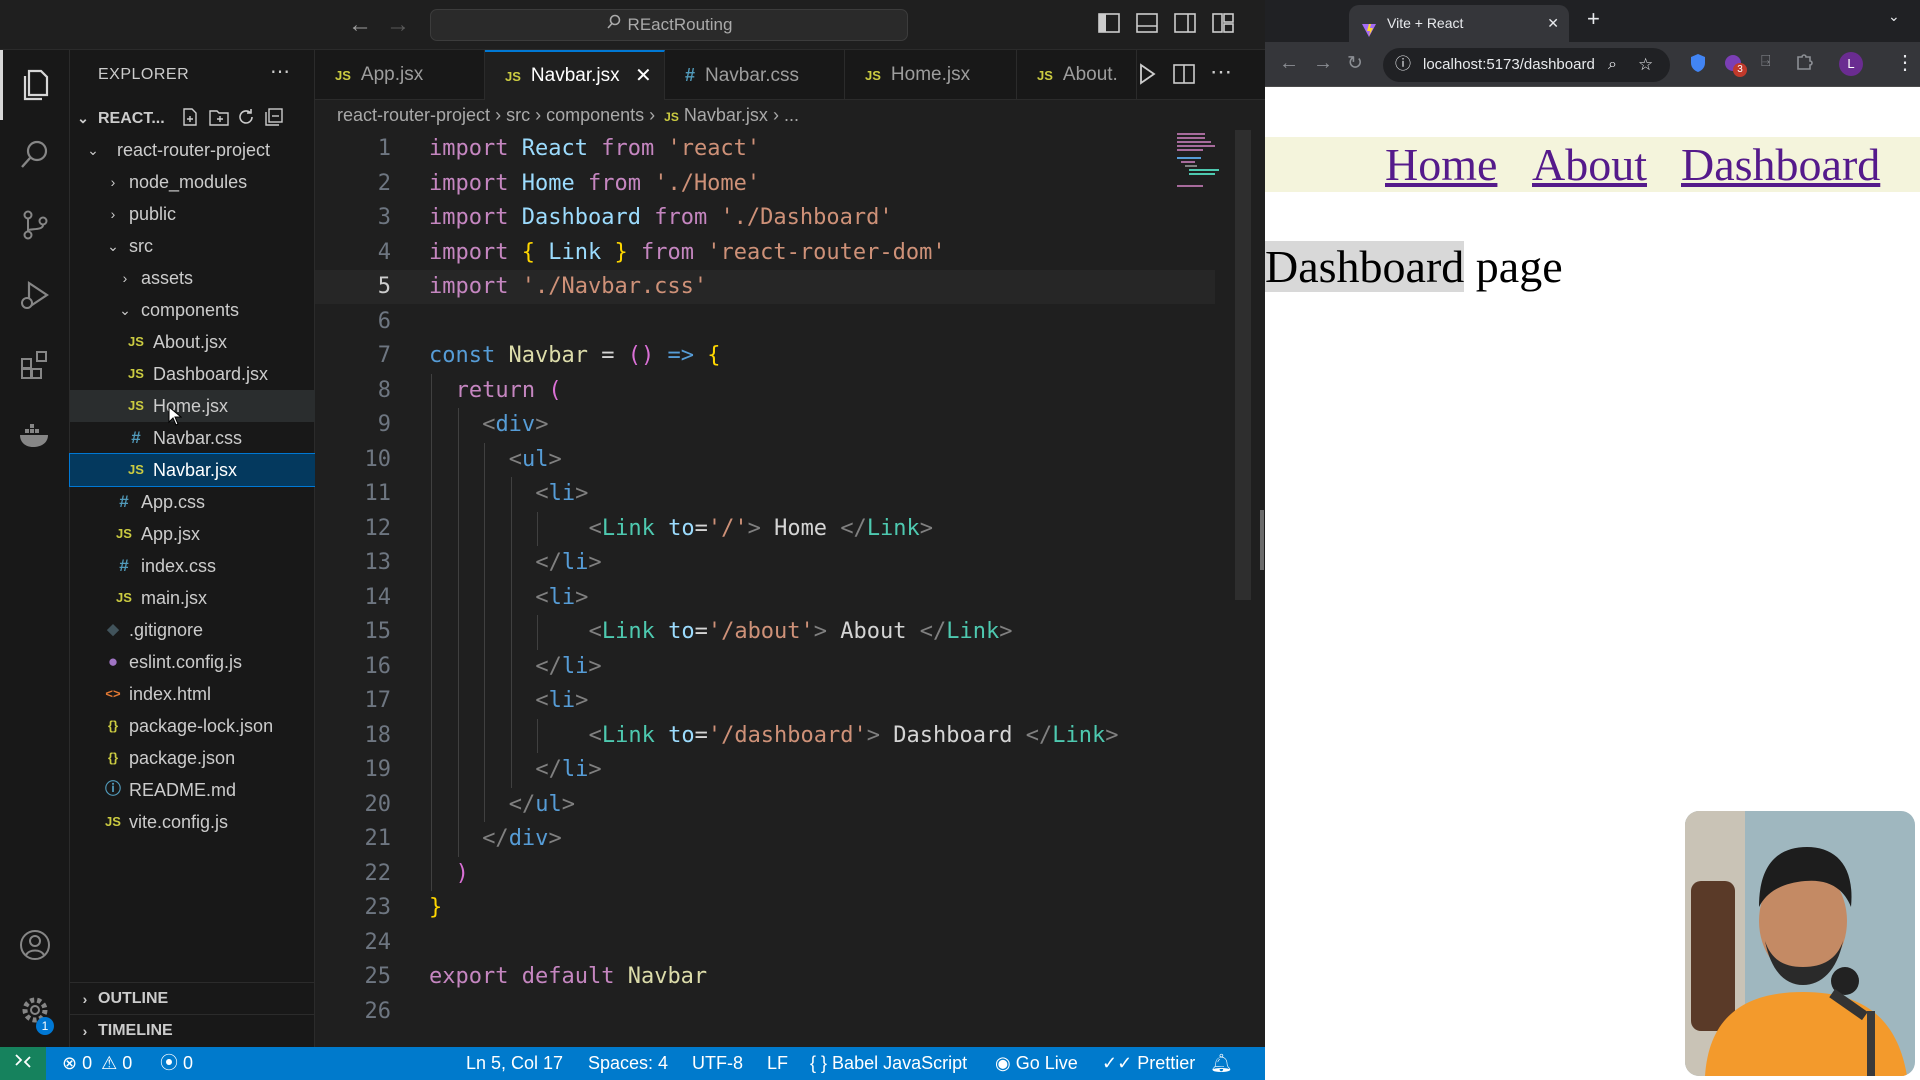 The width and height of the screenshot is (1920, 1080). What do you see at coordinates (1593, 19) in the screenshot?
I see `new-tab-icon: +` at bounding box center [1593, 19].